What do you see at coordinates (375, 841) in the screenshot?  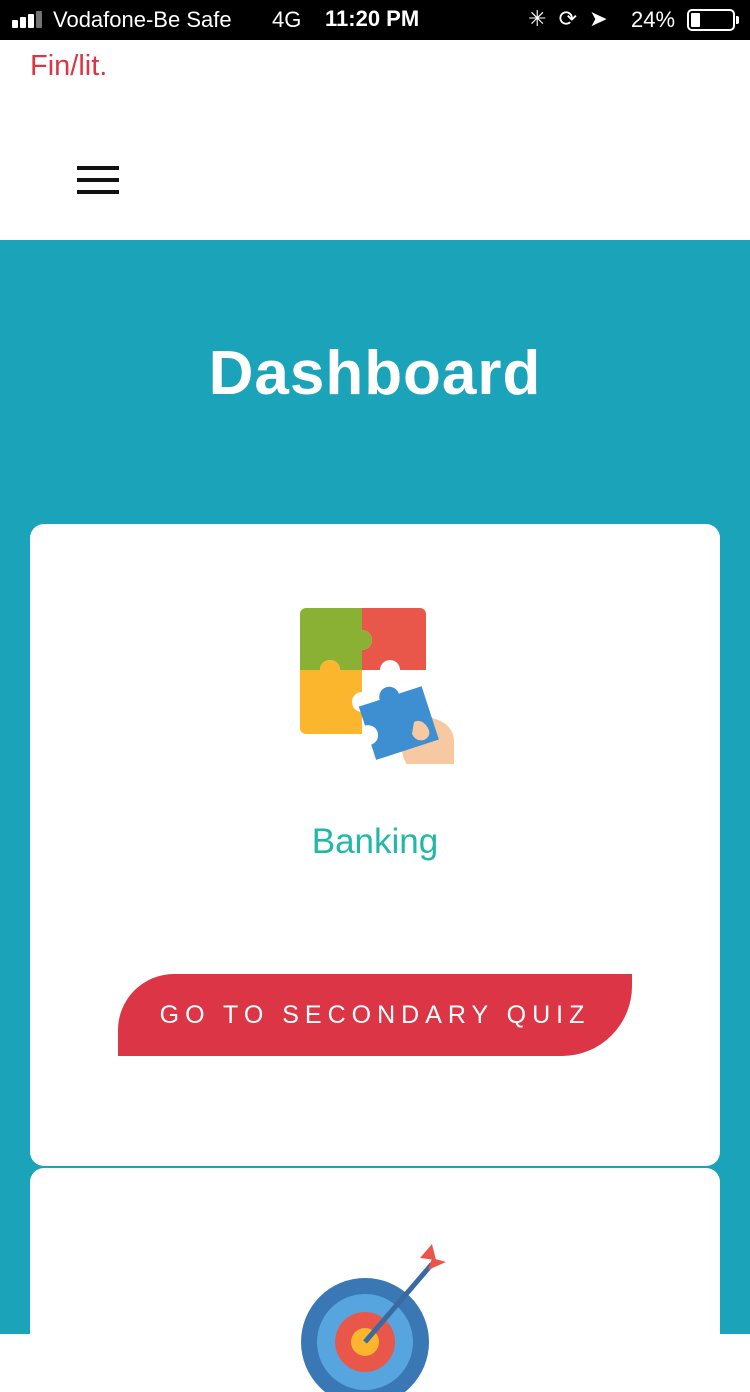 I see `topic-label: Banking` at bounding box center [375, 841].